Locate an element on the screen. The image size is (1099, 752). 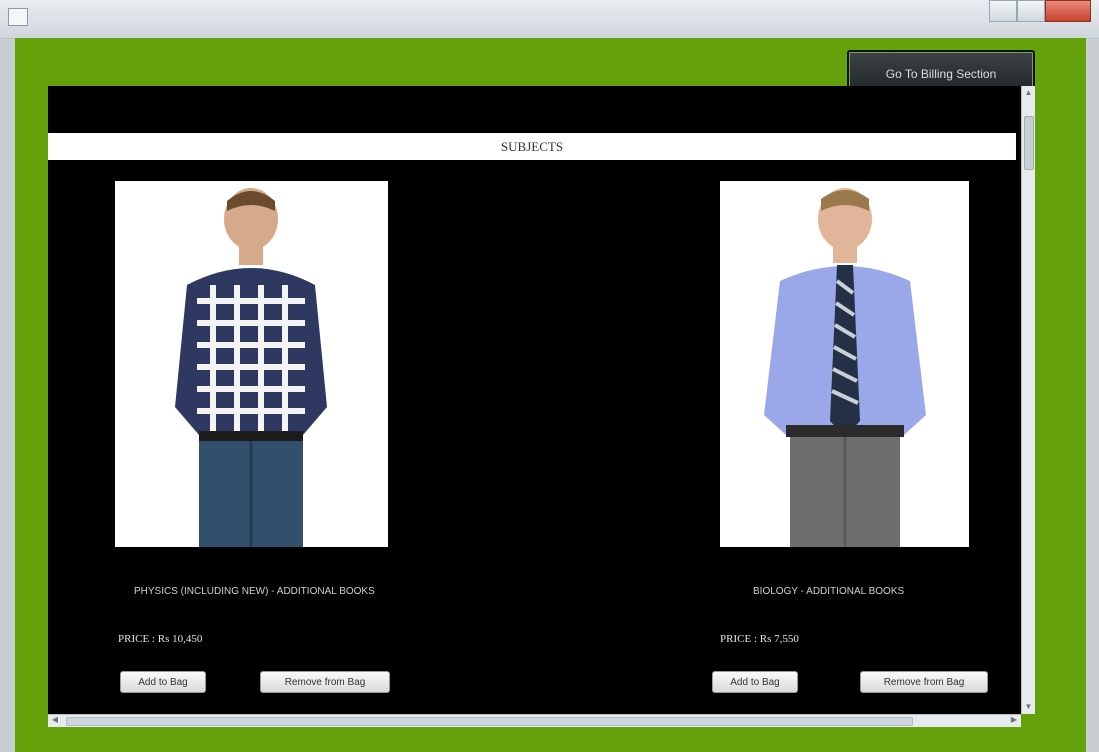
window-titlebar is located at coordinates (549, 19).